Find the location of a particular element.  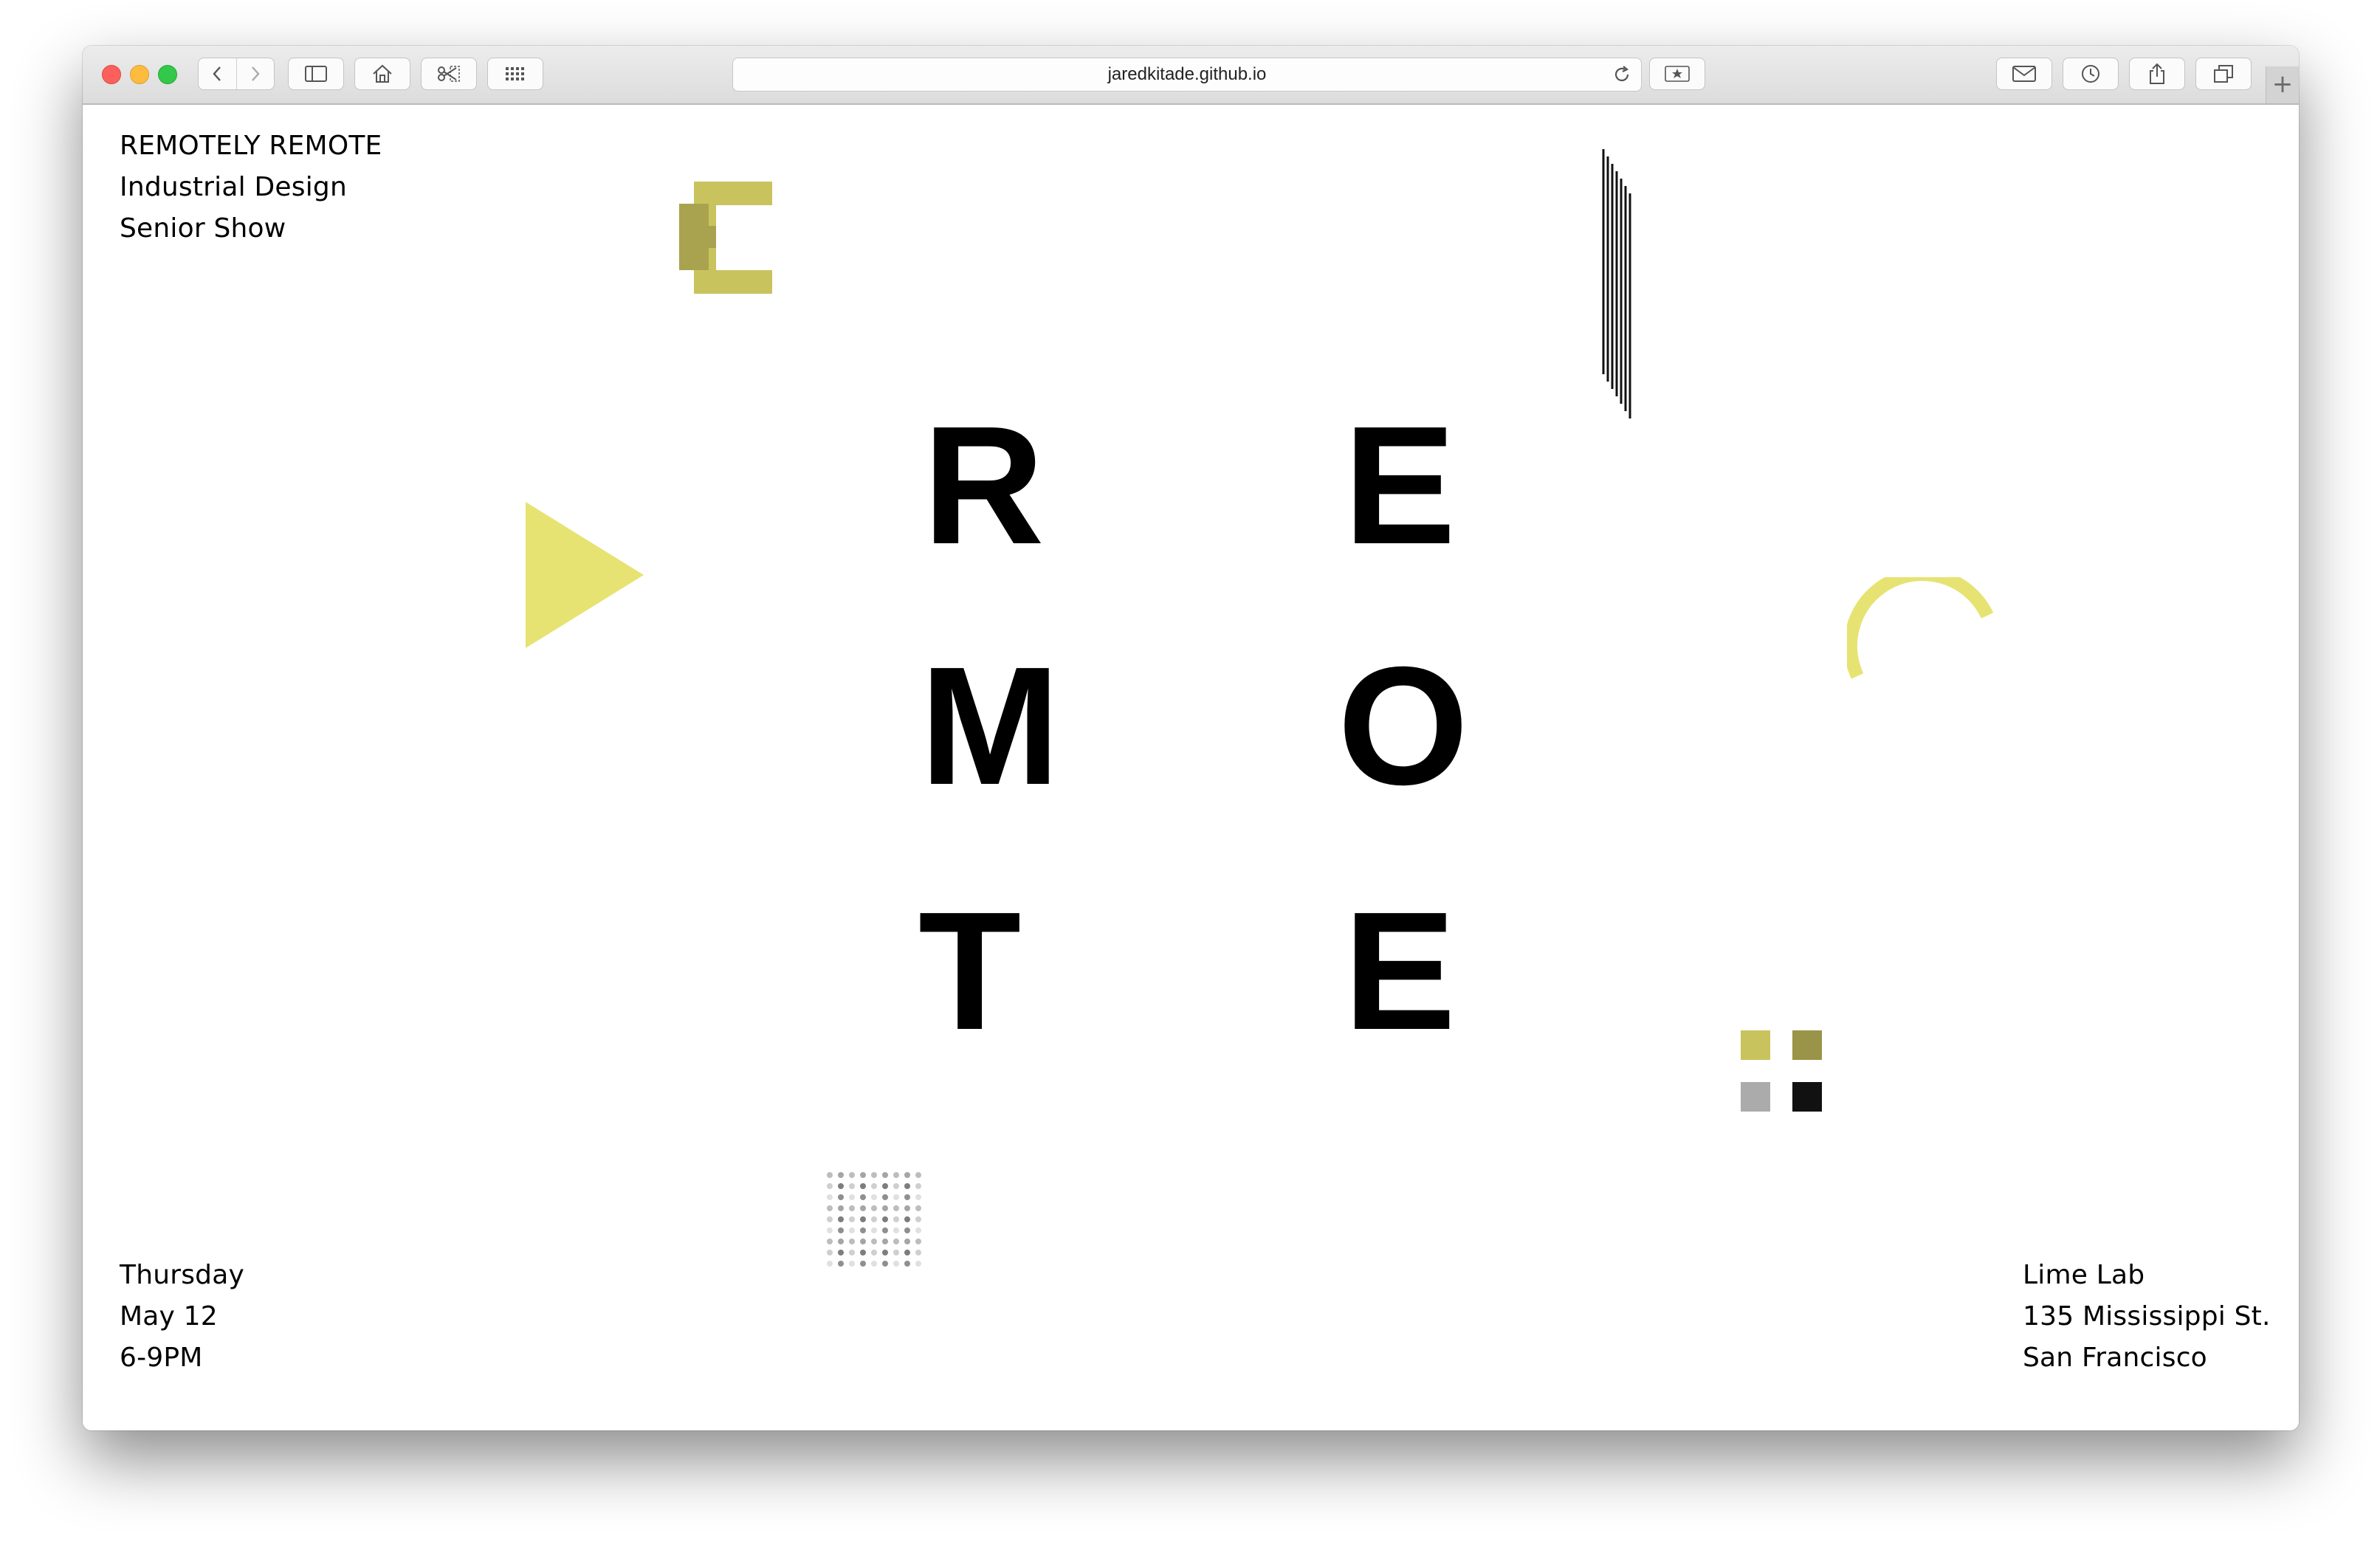

clip-button is located at coordinates (449, 74).